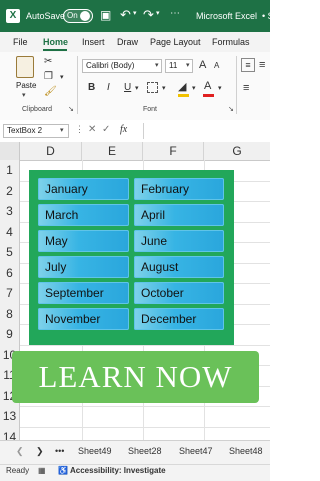 This screenshot has height=481, width=320. What do you see at coordinates (152, 87) in the screenshot?
I see `borders-icon` at bounding box center [152, 87].